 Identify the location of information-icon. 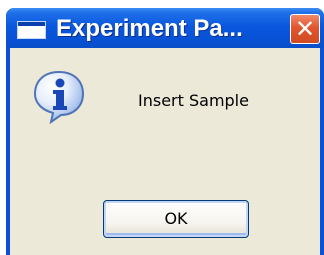
(59, 97).